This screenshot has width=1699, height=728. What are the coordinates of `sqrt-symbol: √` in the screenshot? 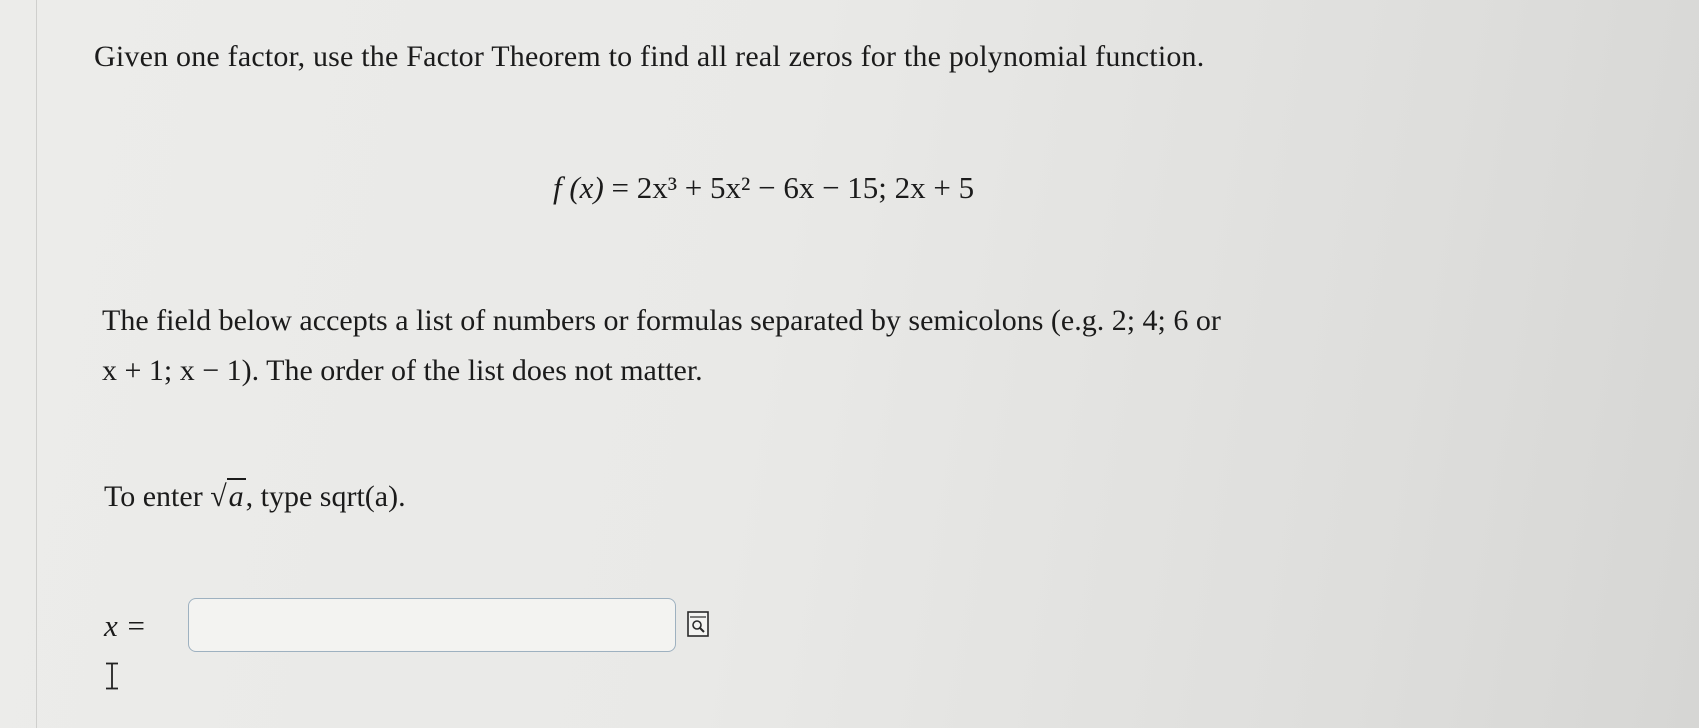 It's located at (218, 496).